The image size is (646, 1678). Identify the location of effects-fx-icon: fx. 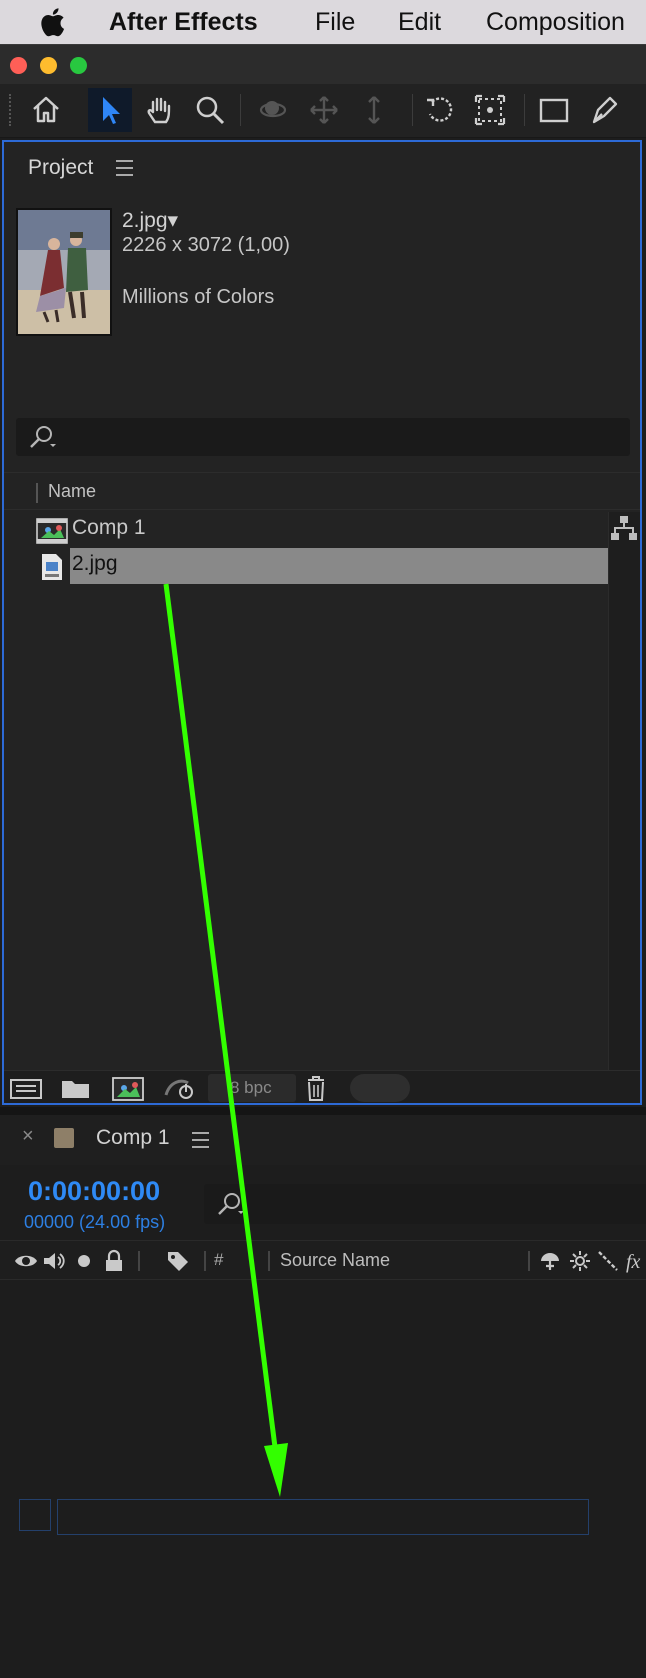
(635, 1261).